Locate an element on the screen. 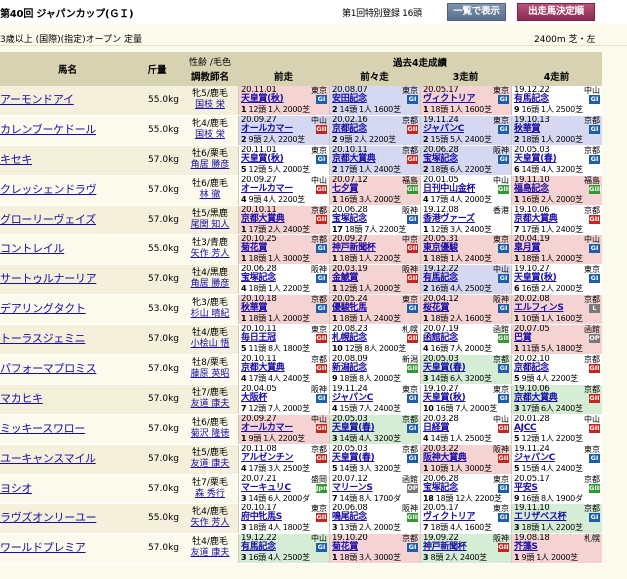  past-race-cell: 20.06.28 阪神 宝塚記念 GI 2 18頭 6人 2200芝 is located at coordinates (465, 160).